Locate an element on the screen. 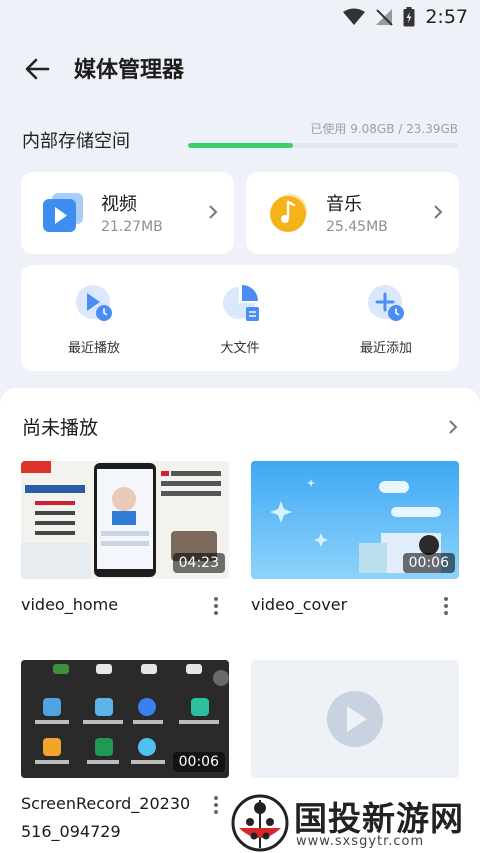 This screenshot has height=853, width=480. quick-actions-card: 最近播放 大文件 最近添加 is located at coordinates (240, 318).